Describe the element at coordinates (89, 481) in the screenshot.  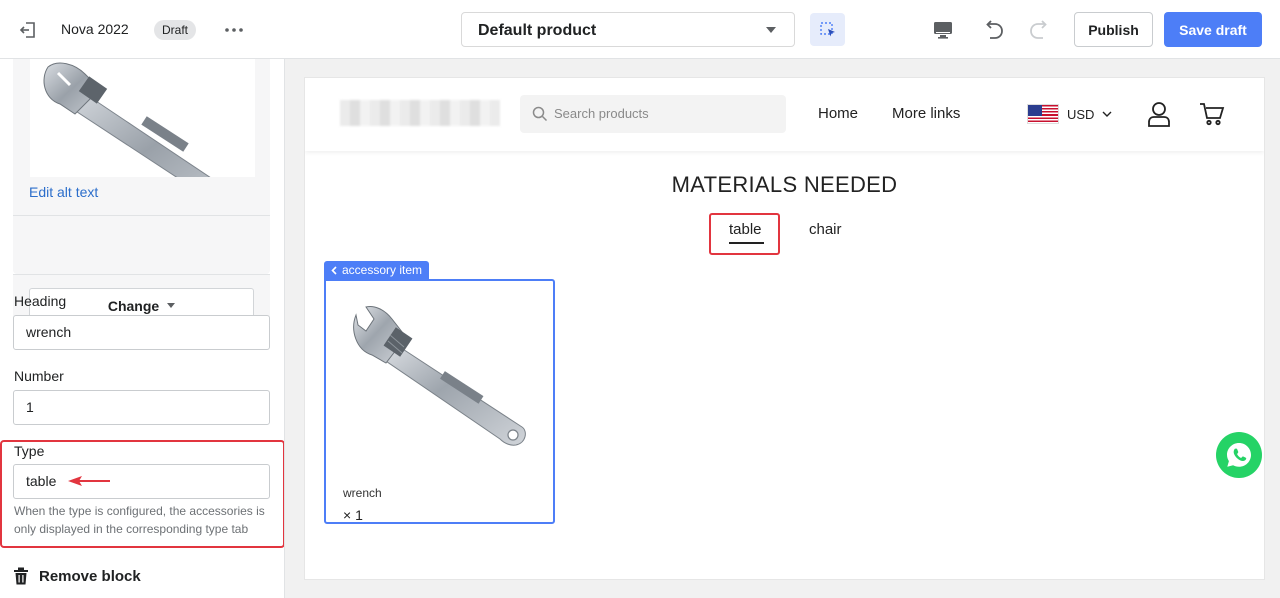
I see `arrow-left-icon` at that location.